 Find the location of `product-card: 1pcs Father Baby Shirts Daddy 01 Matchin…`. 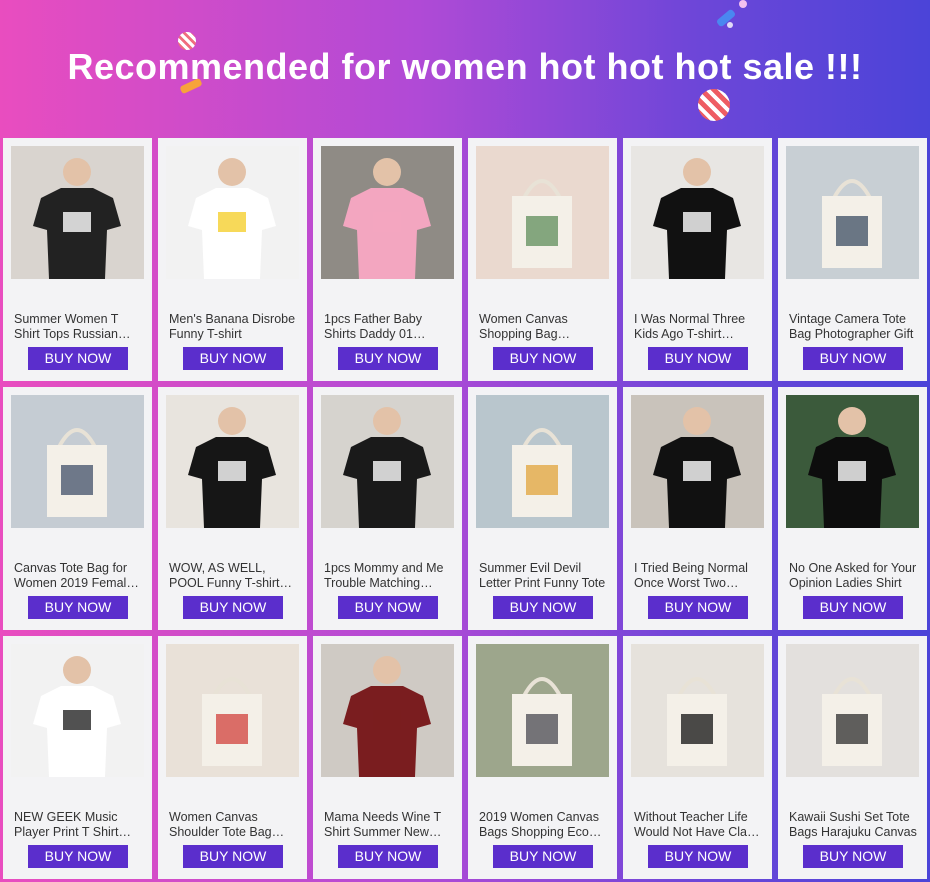

product-card: 1pcs Father Baby Shirts Daddy 01 Matchin… is located at coordinates (387, 259).